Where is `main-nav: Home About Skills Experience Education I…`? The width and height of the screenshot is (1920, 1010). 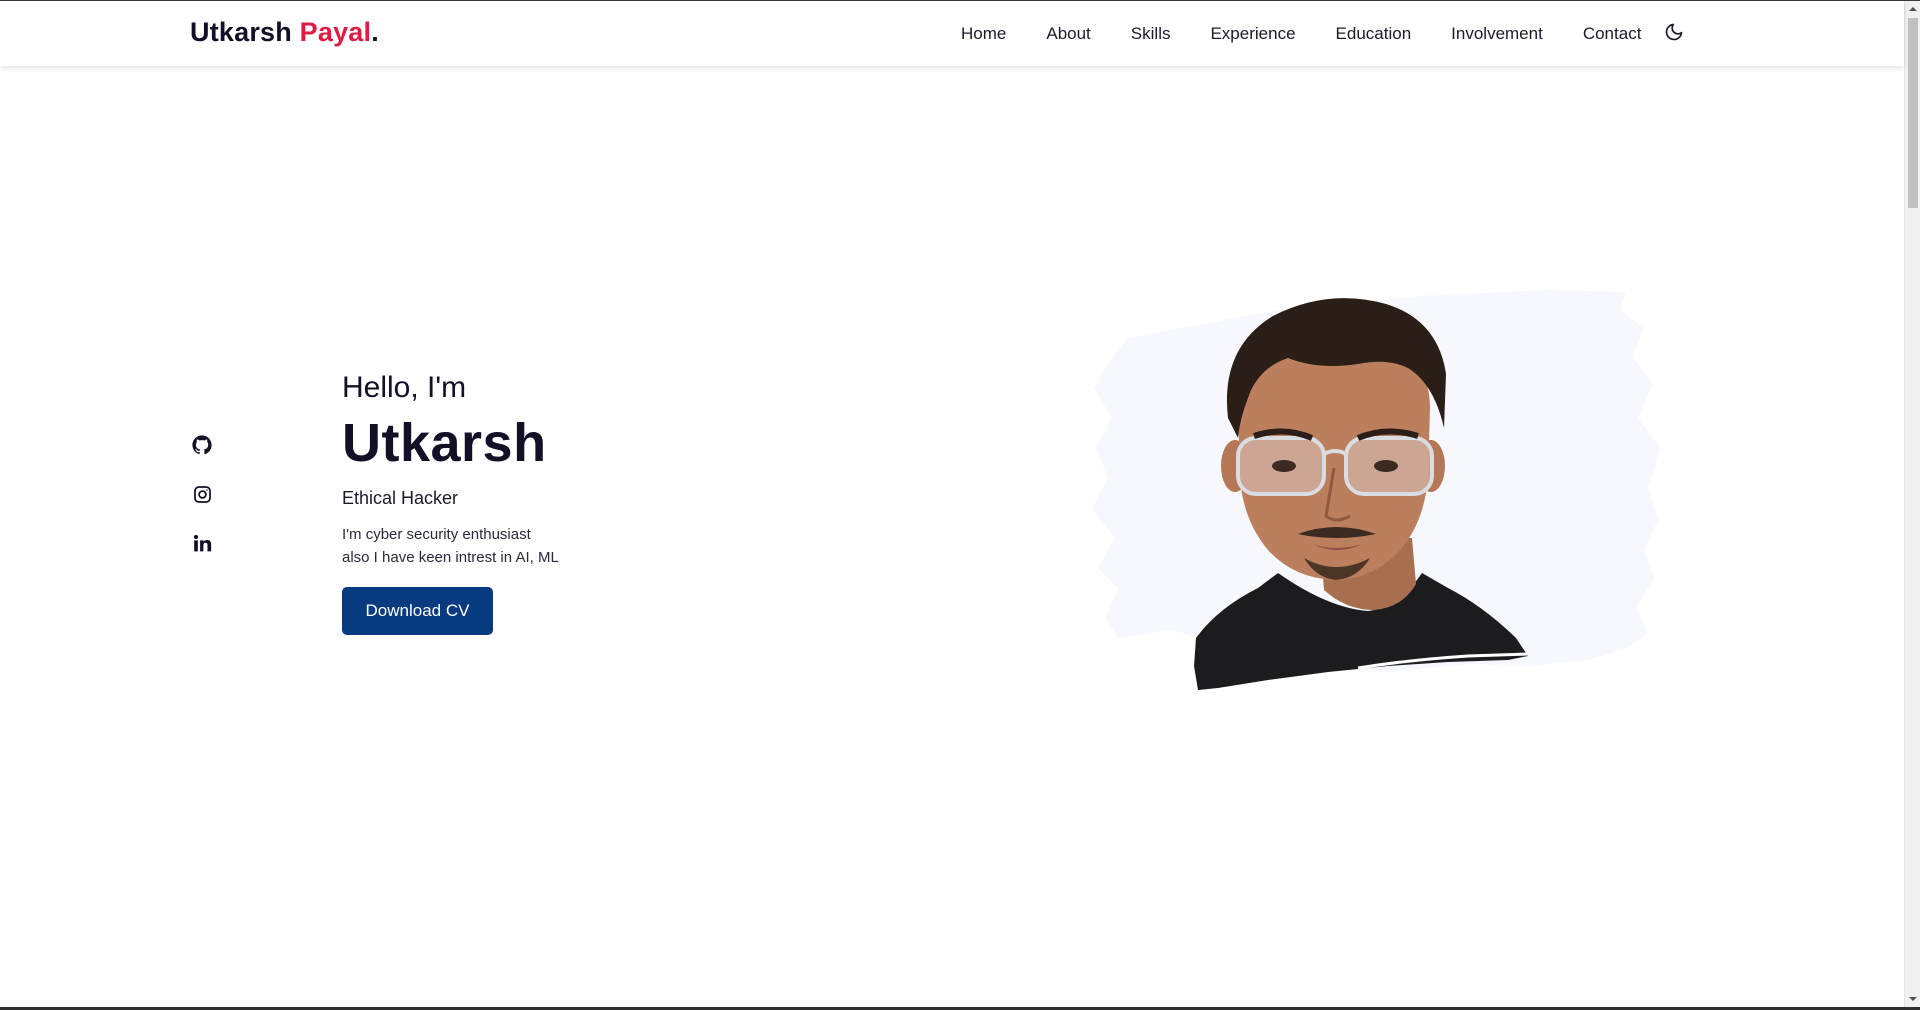
main-nav: Home About Skills Experience Education I… is located at coordinates (1323, 34).